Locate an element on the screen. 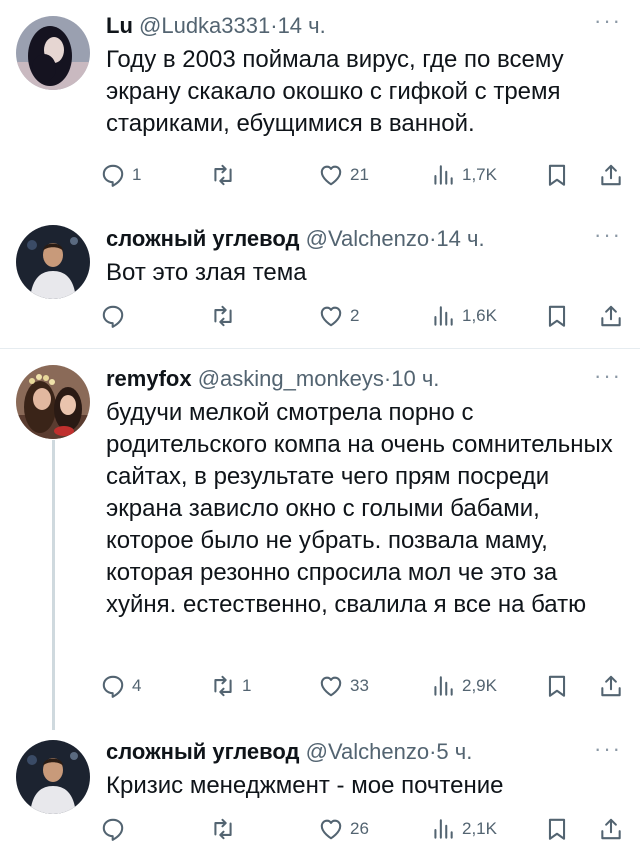 The height and width of the screenshot is (856, 640). tweet-text: Вот это злая тема is located at coordinates (206, 272).